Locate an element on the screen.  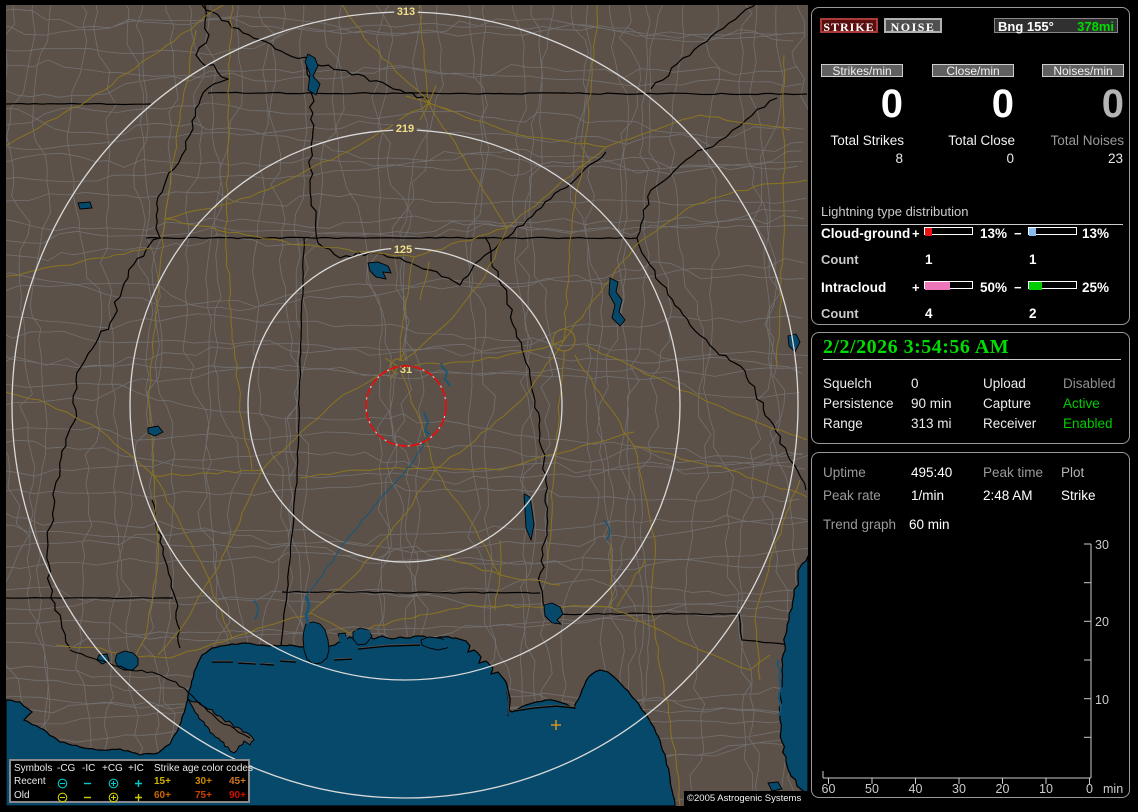
svg-text: min is located at coordinates (1113, 789).